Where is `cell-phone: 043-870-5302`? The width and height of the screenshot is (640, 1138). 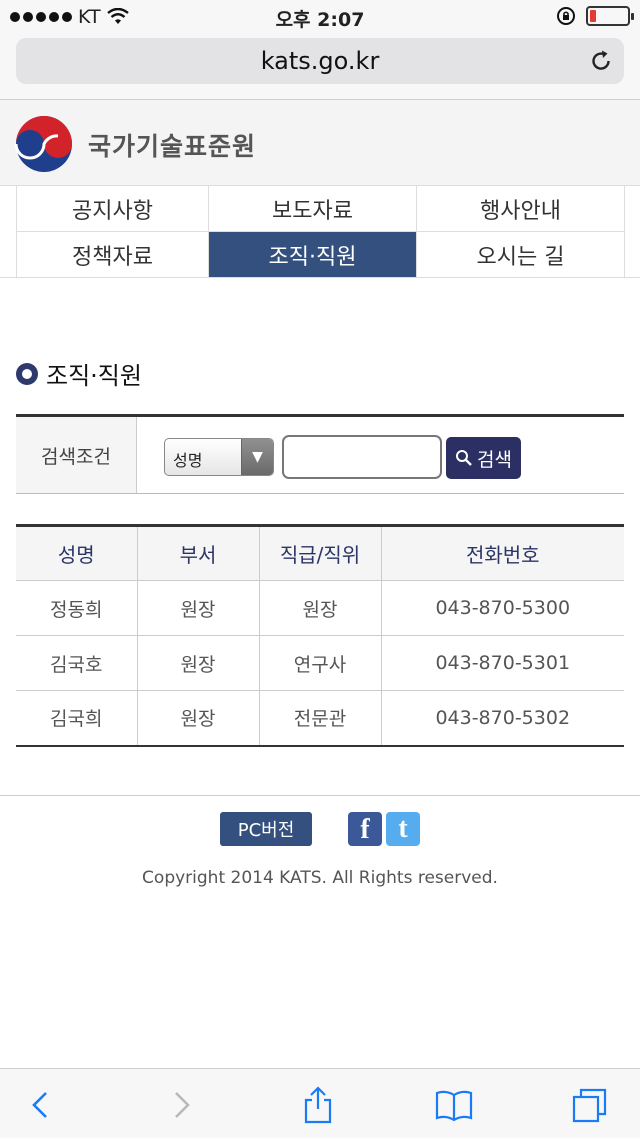
cell-phone: 043-870-5302 is located at coordinates (502, 718).